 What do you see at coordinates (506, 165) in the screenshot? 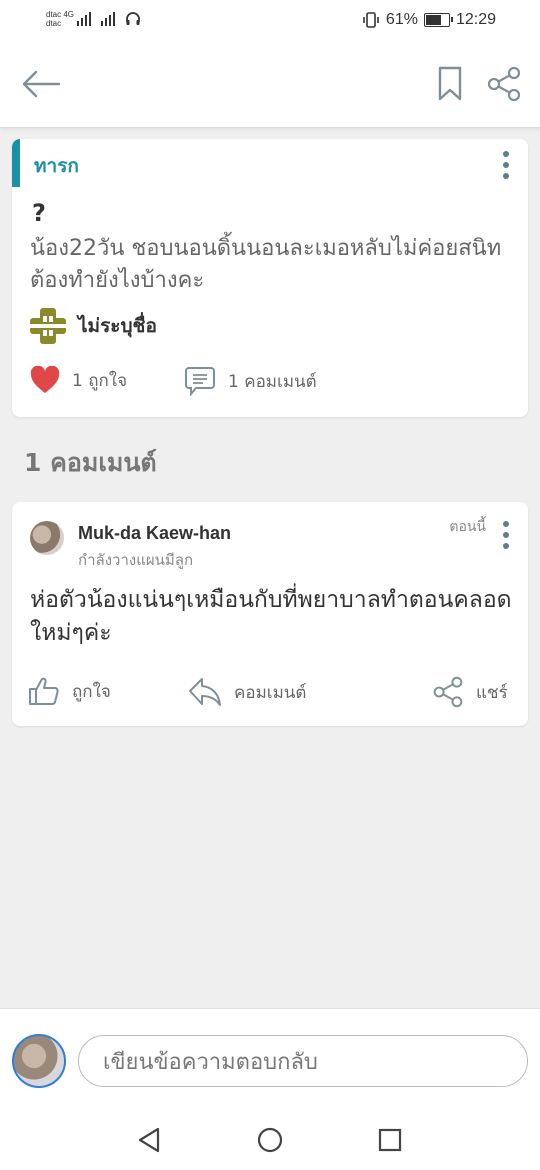
I see `post-more-menu-icon` at bounding box center [506, 165].